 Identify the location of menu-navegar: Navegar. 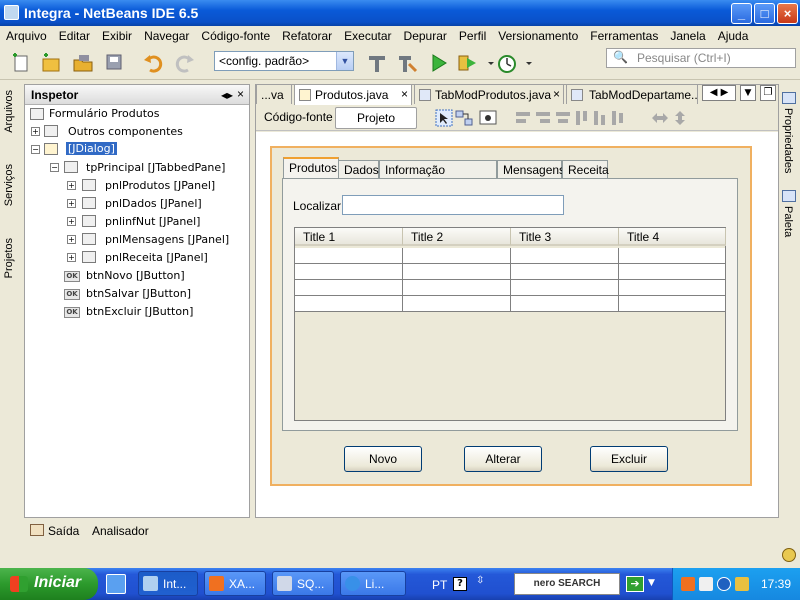
(166, 34).